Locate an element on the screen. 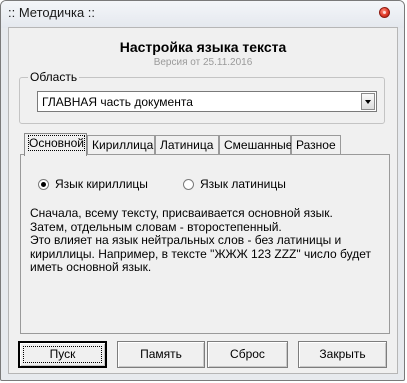 This screenshot has width=407, height=383. radio-cyrillic-label: Язык кириллицы is located at coordinates (101, 184).